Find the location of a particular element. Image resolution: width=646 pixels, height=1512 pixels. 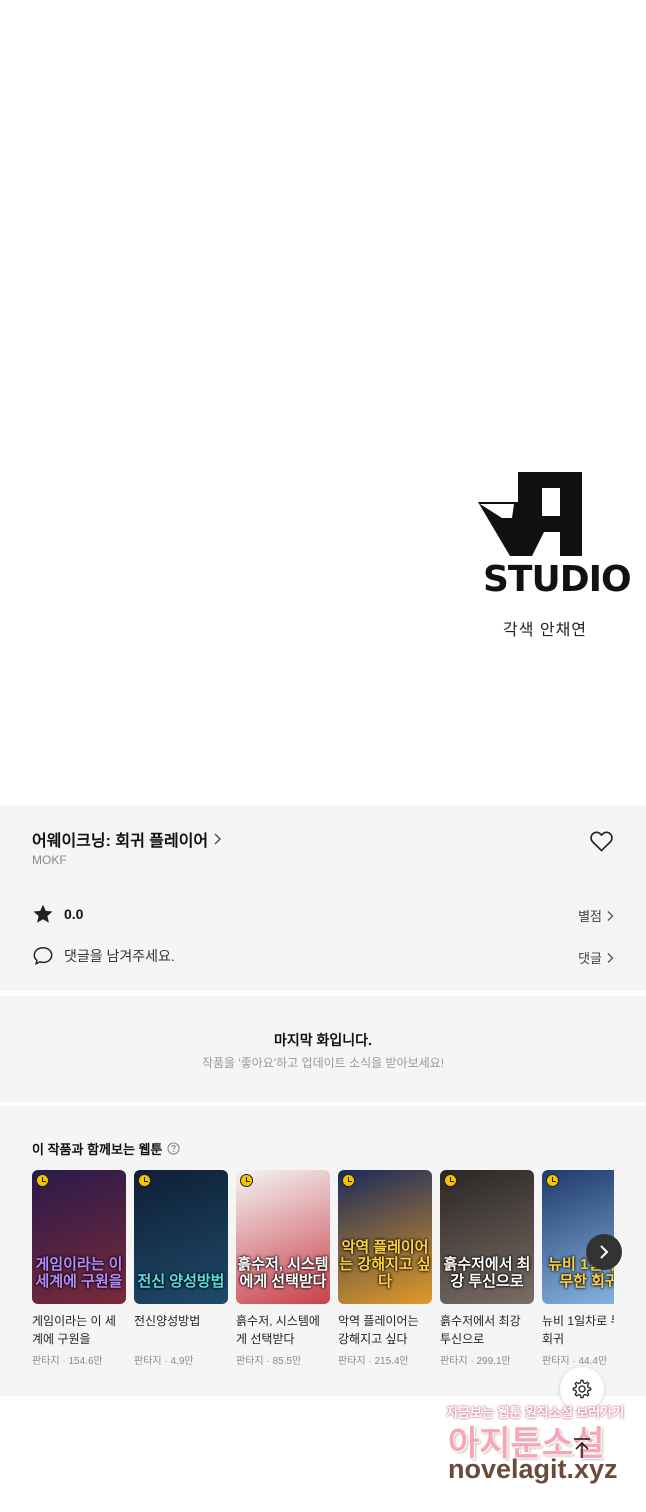

arrow-up-icon is located at coordinates (582, 1448).